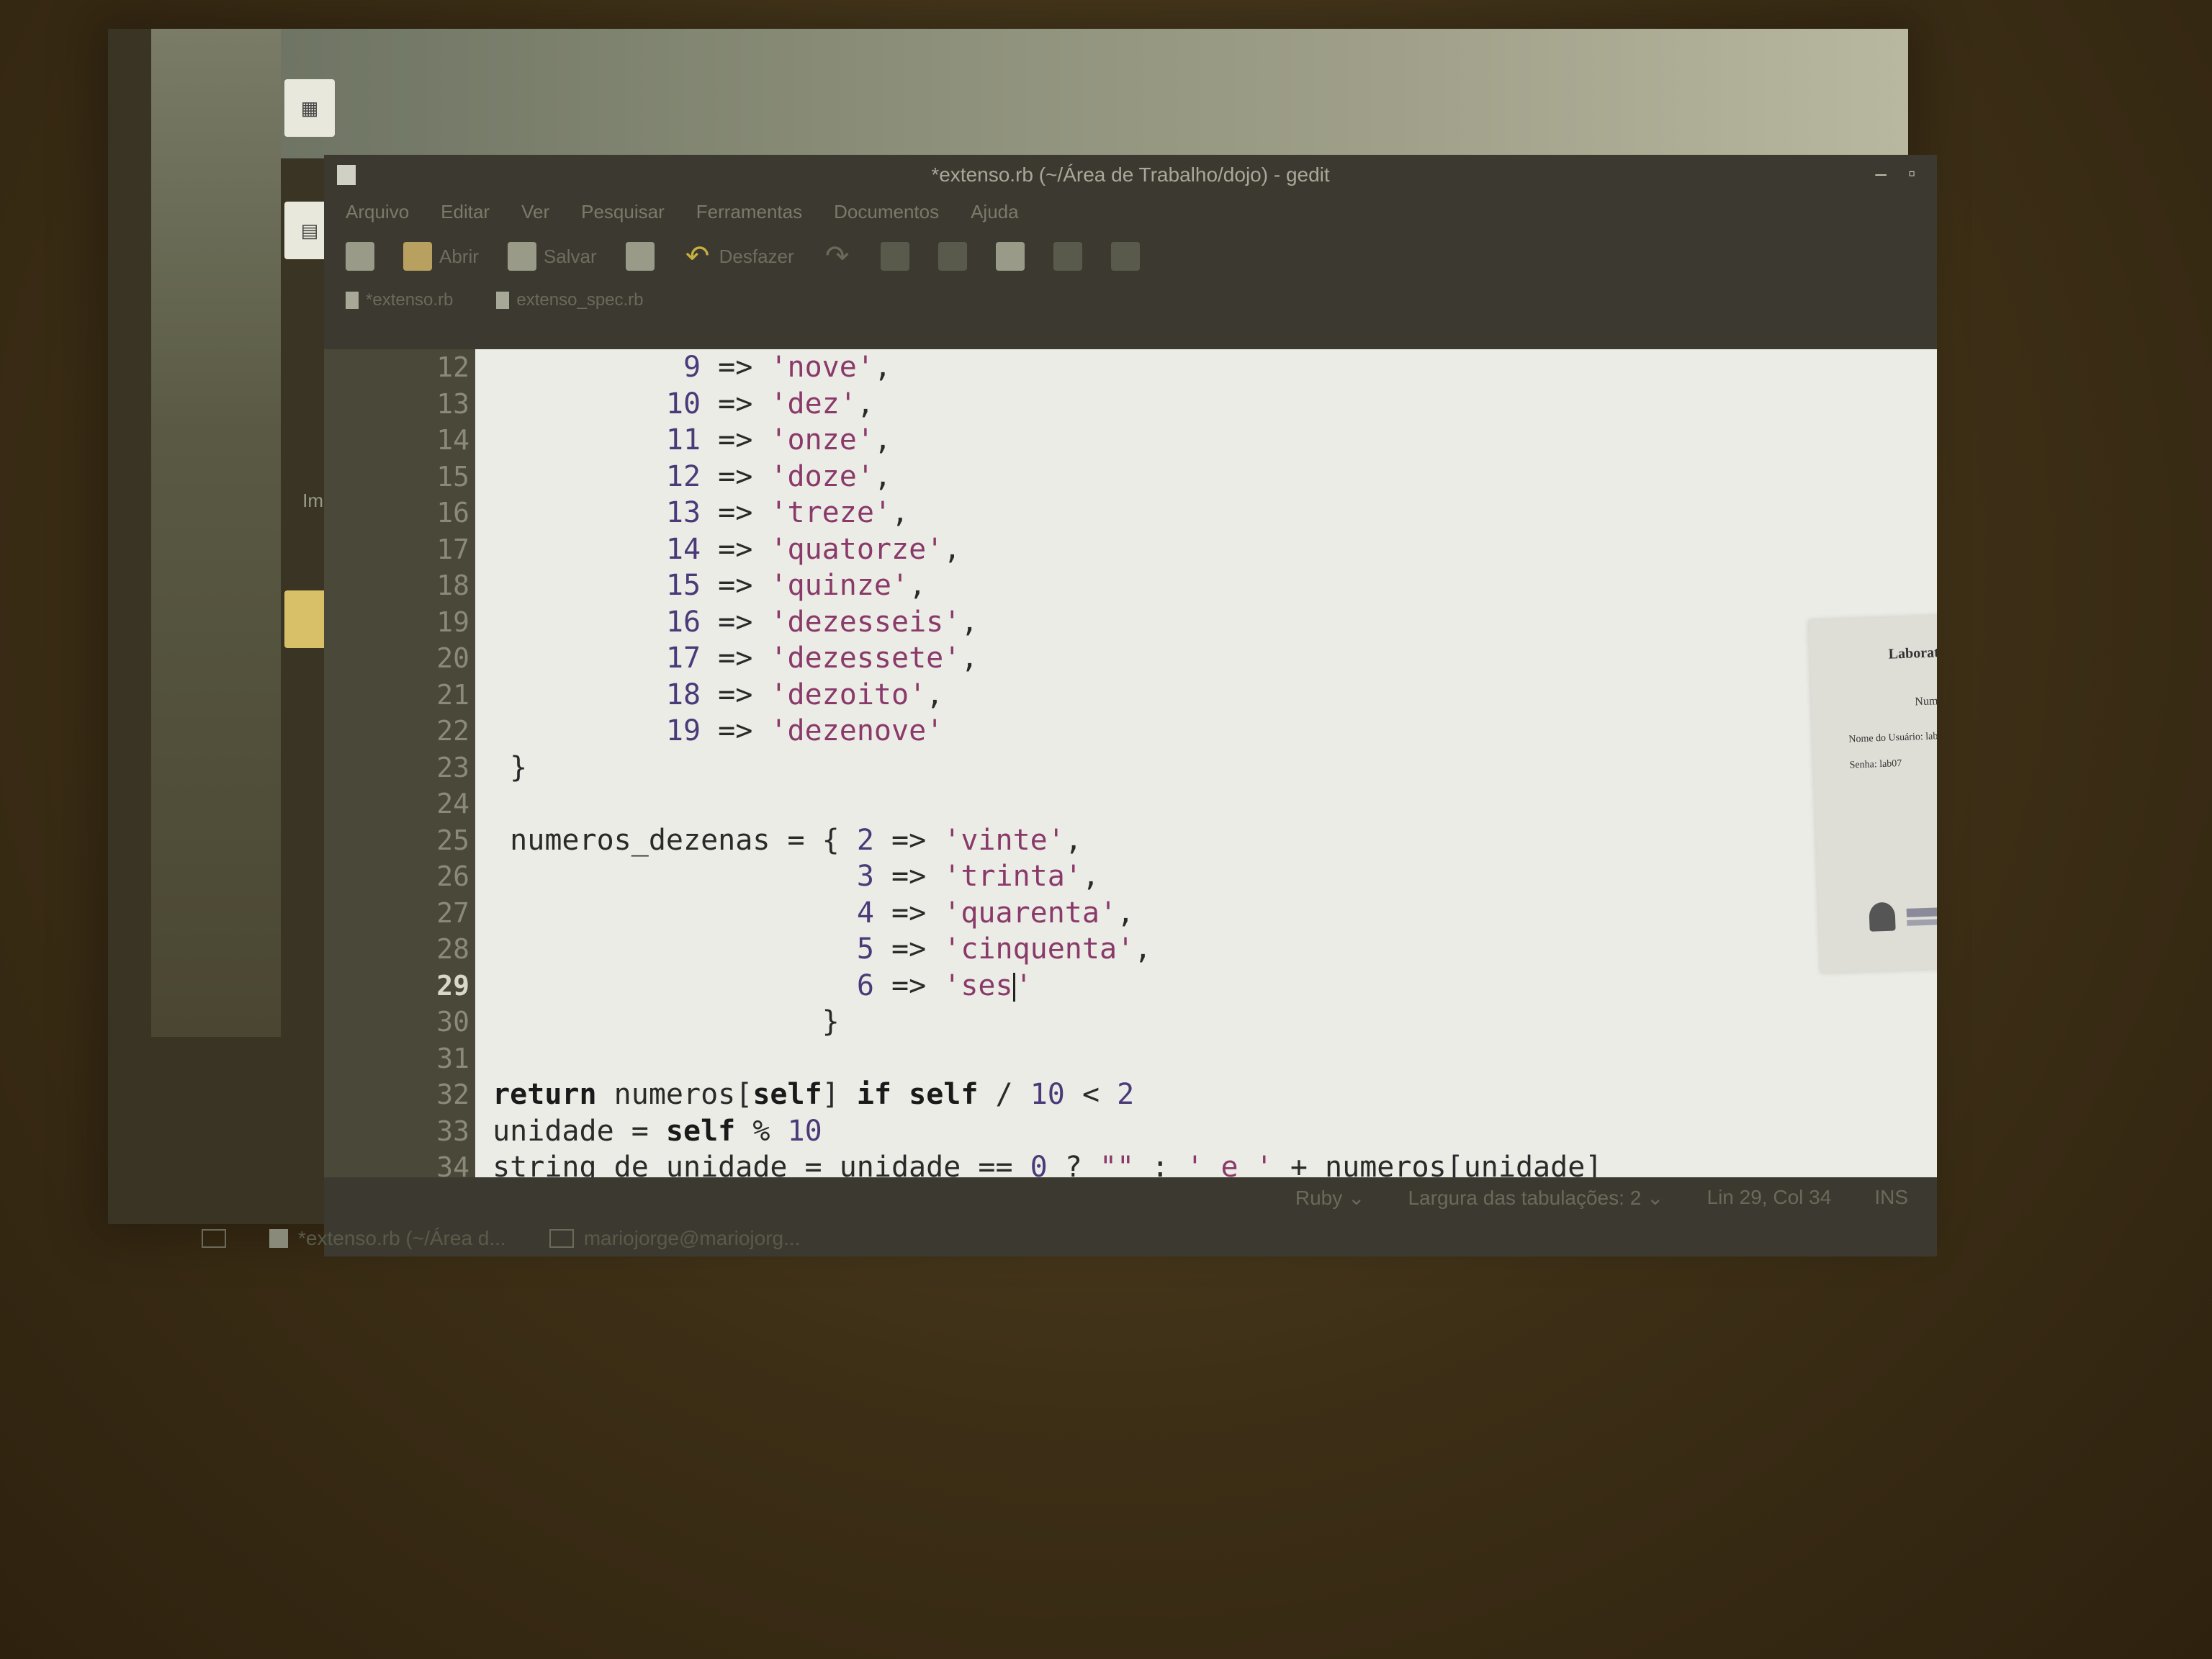  Describe the element at coordinates (822, 622) in the screenshot. I see `code-line: 16 => 'dezesseis',` at that location.